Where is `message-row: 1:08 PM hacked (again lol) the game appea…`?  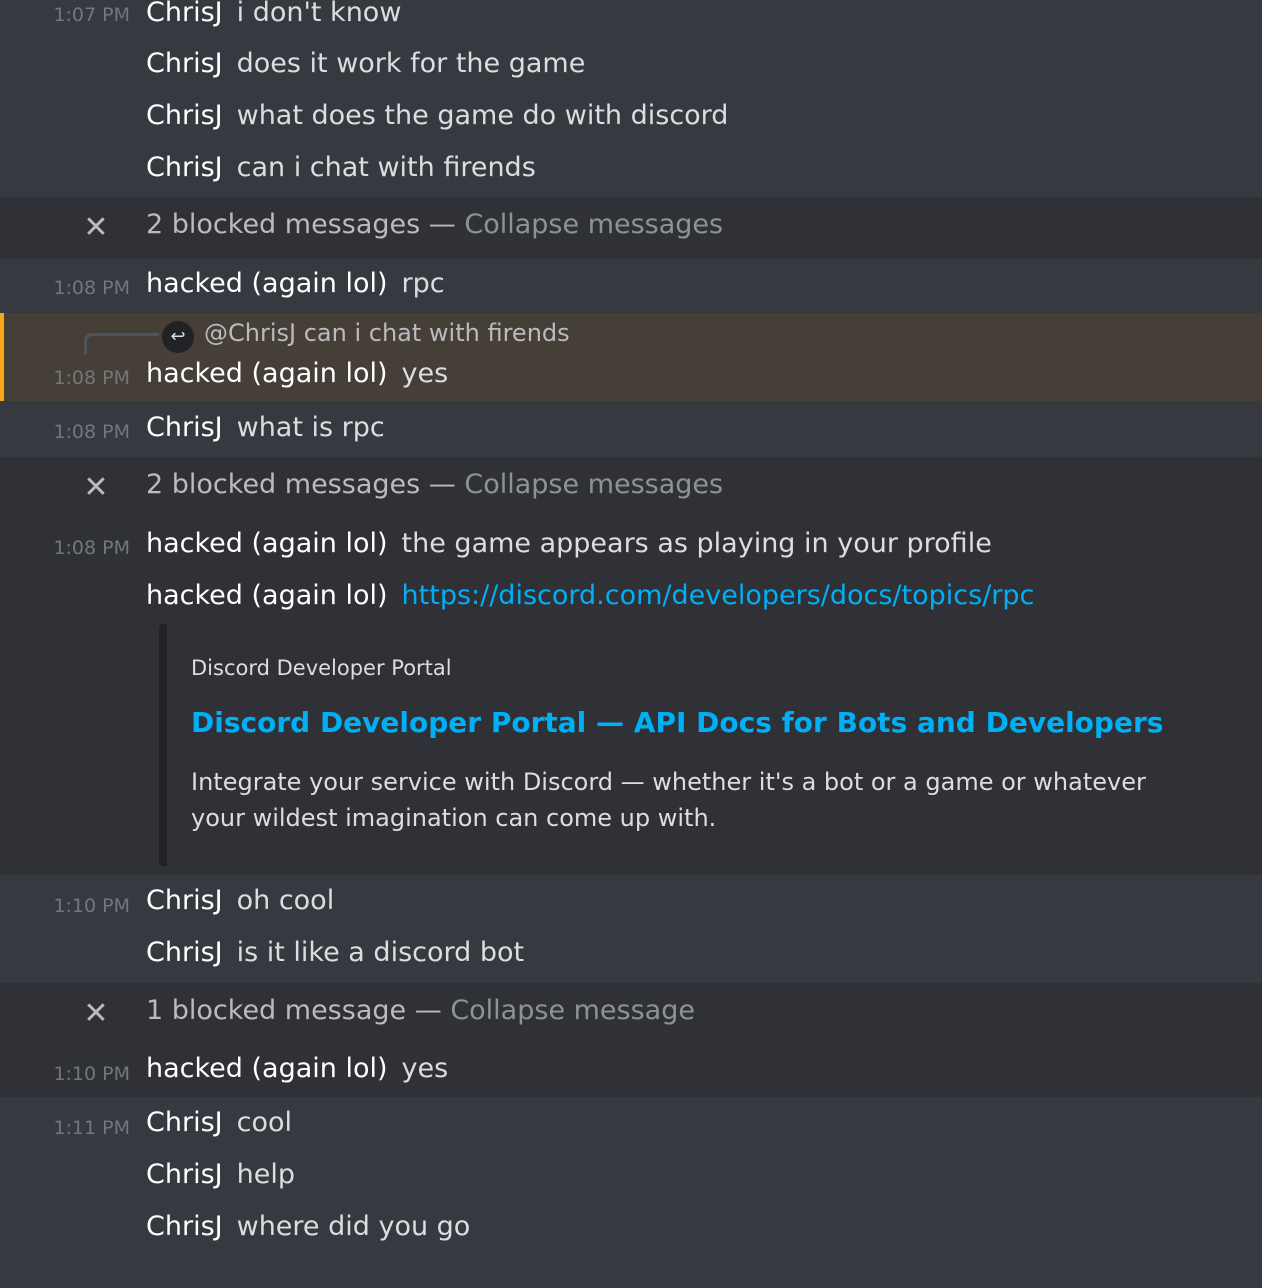
message-row: 1:08 PM hacked (again lol) the game appea… is located at coordinates (631, 545).